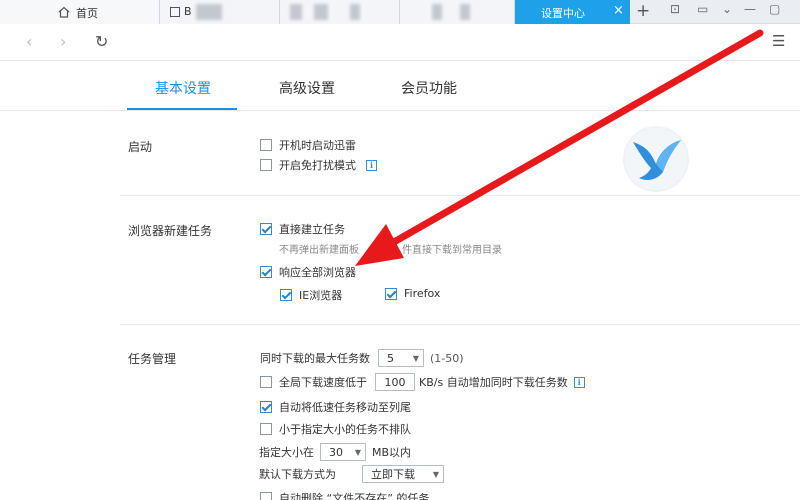  I want to click on max-tasks-row: 同时下载的最大任务数 5 ▼ (1-50), so click(362, 358).